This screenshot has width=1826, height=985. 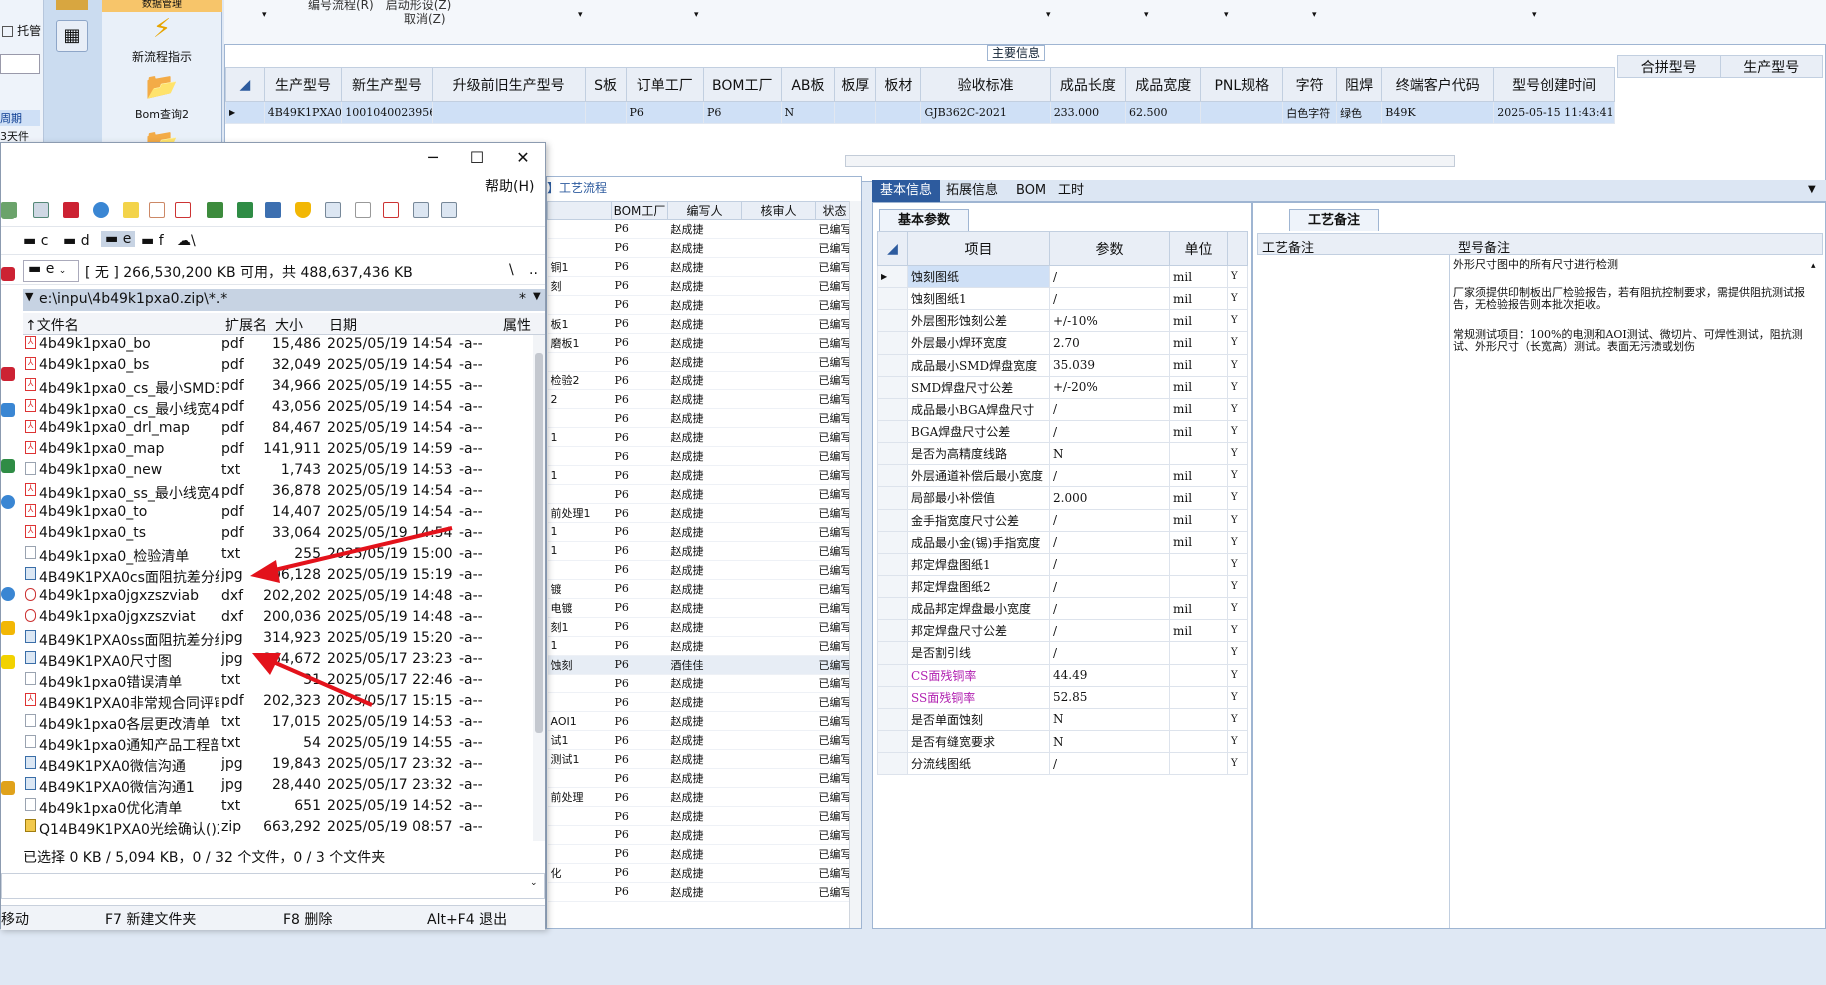 I want to click on annotation-arrows, so click(x=351, y=616).